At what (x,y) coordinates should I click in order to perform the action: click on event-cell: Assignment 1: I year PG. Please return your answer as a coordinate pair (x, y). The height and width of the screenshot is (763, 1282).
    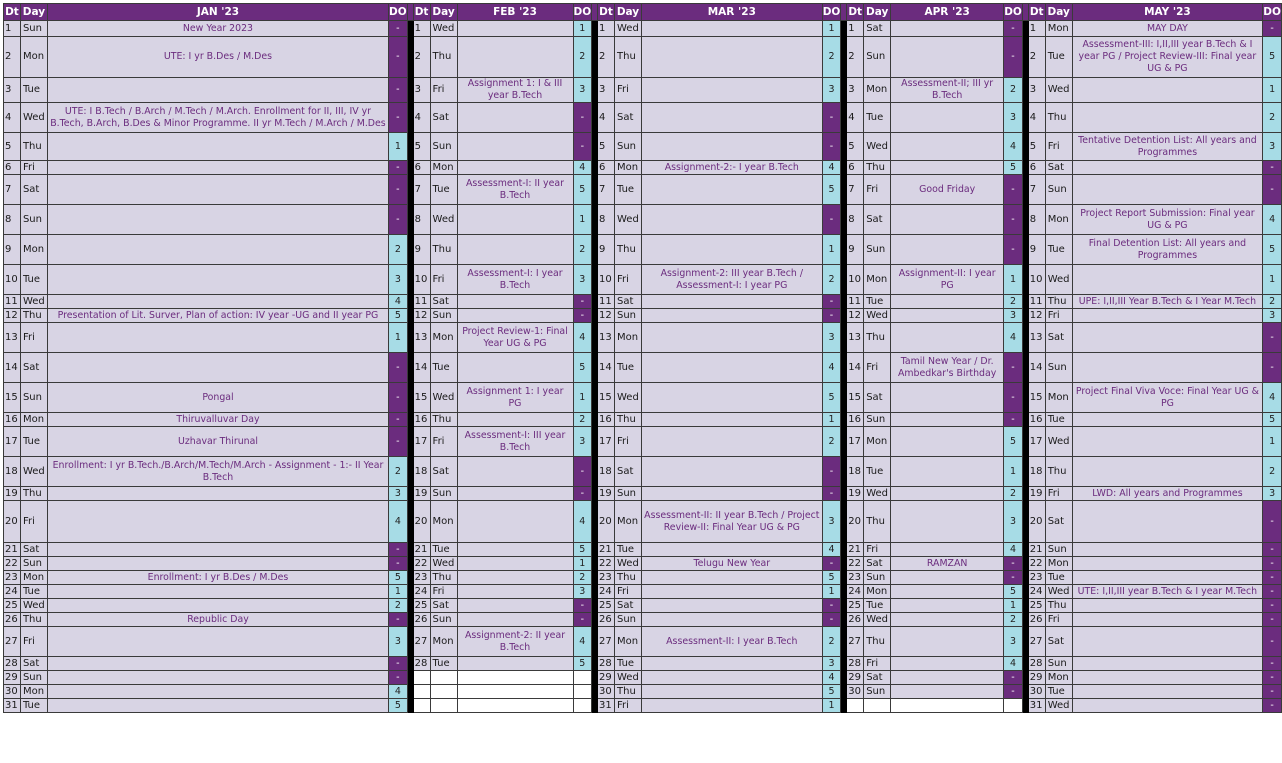
    Looking at the image, I should click on (515, 397).